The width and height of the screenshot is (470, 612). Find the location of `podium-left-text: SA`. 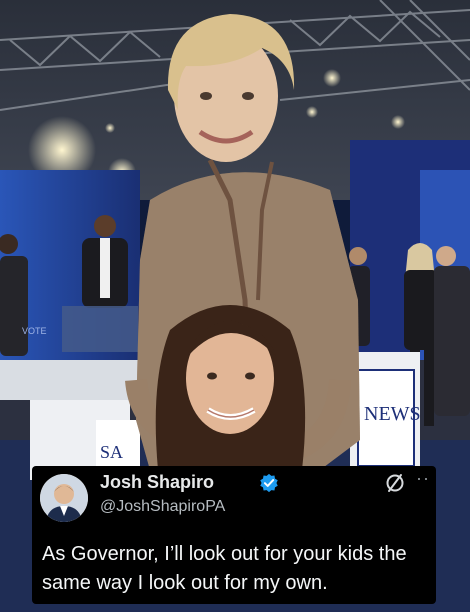

podium-left-text: SA is located at coordinates (111, 452).